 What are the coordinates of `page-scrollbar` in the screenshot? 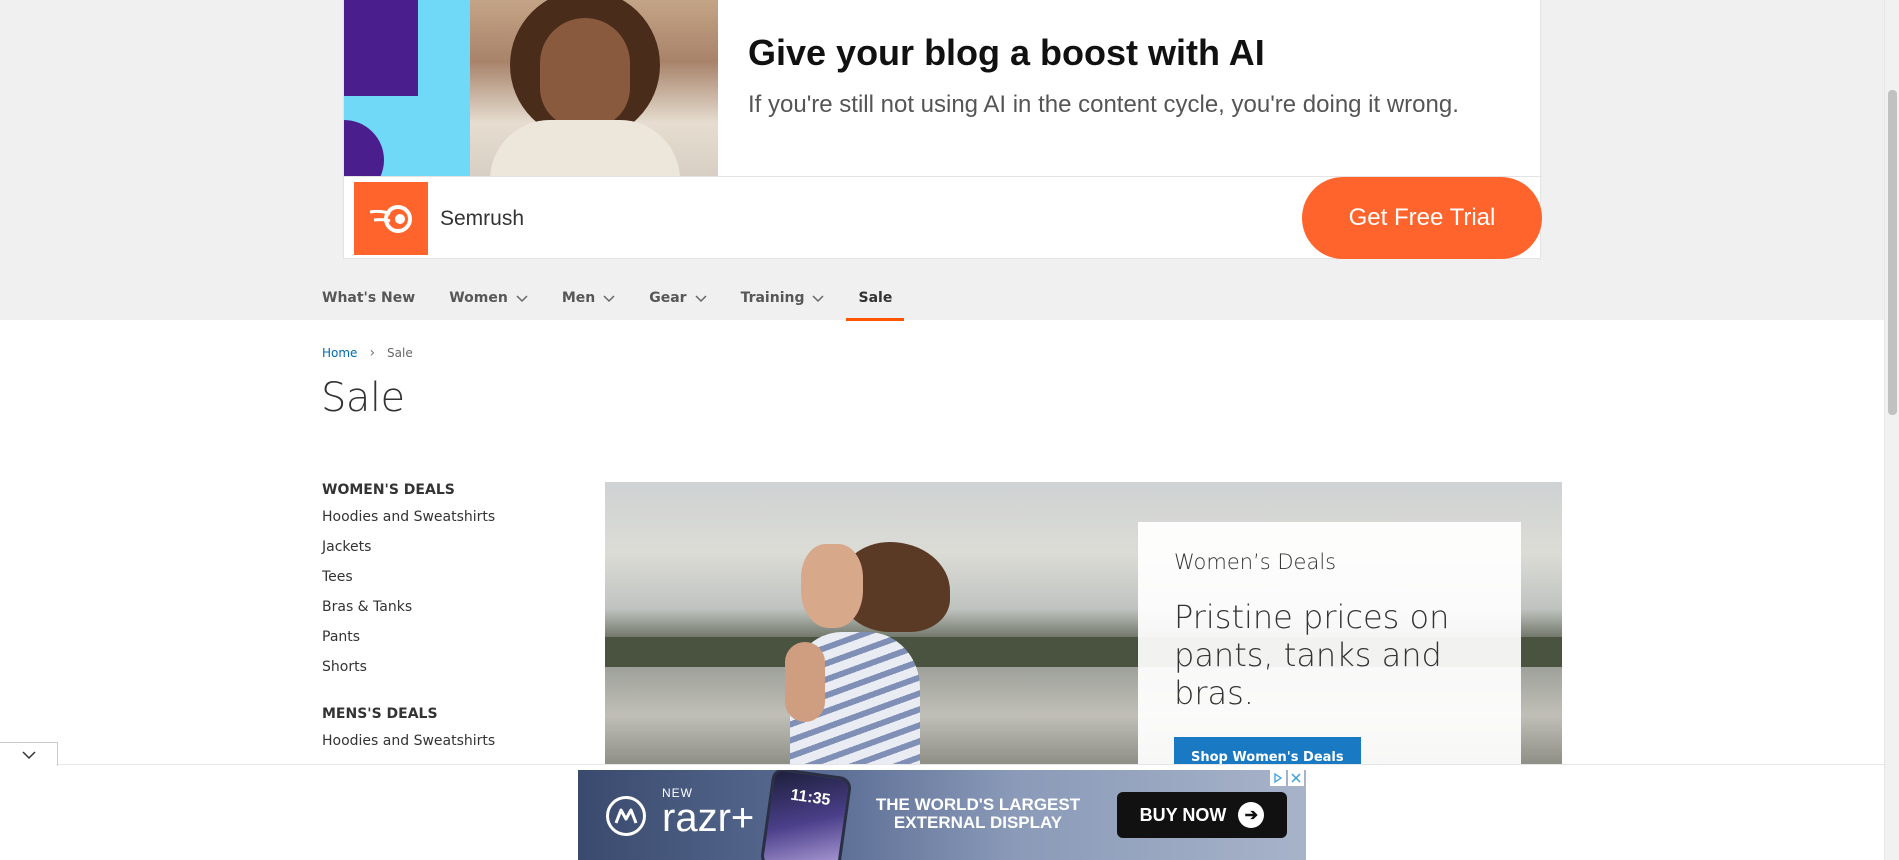 It's located at (1891, 430).